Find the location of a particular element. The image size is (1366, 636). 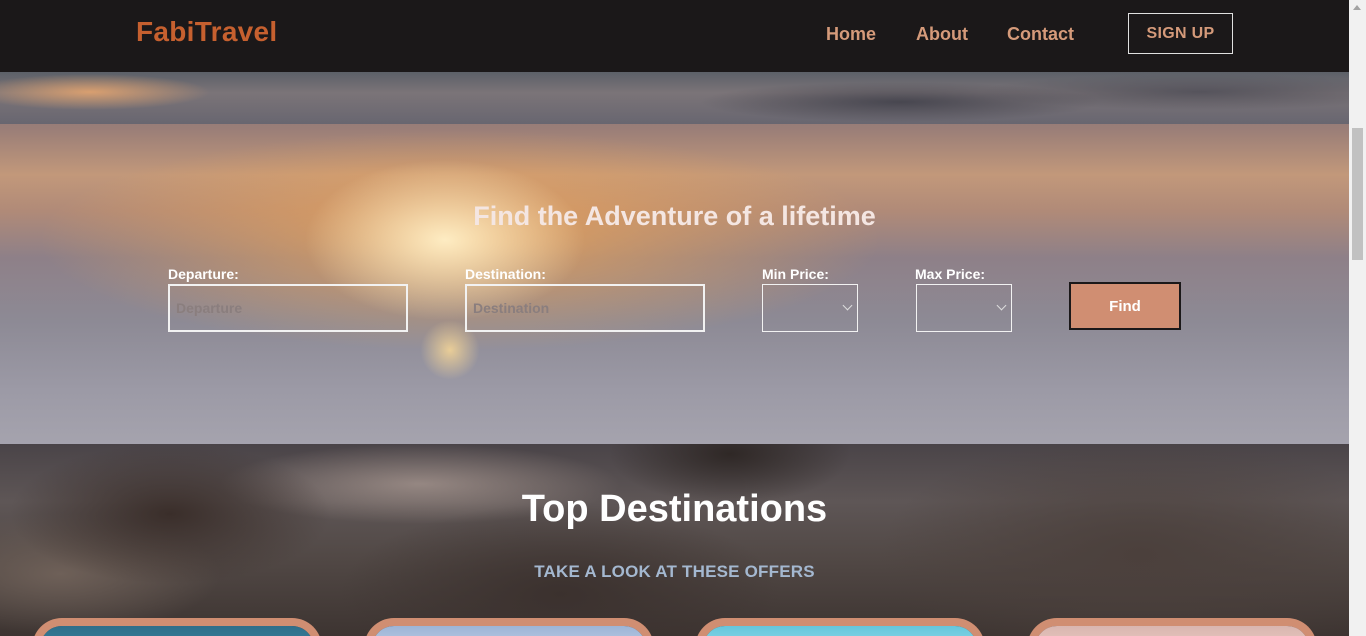

brand-logo: FabiTravel is located at coordinates (207, 32).